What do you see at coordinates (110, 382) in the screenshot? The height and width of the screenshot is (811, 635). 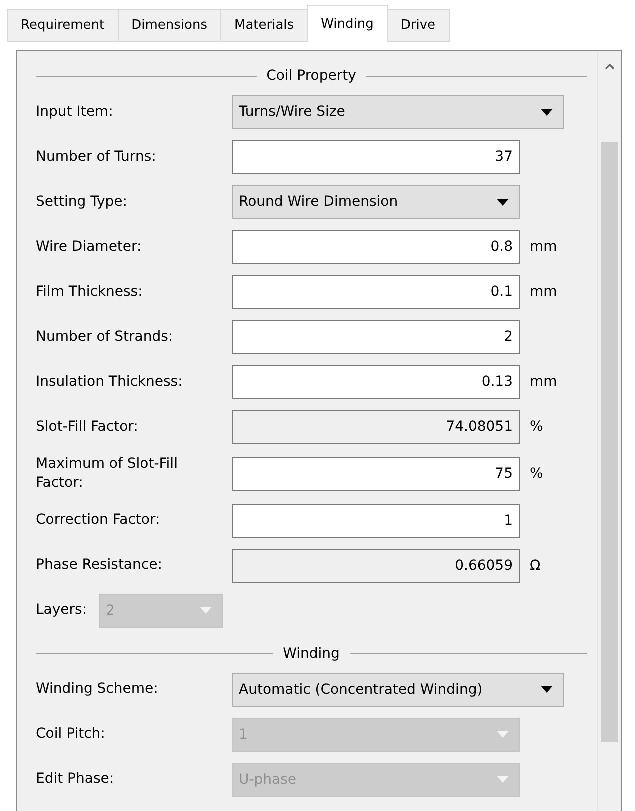 I see `field-label: Insulation Thickness:` at bounding box center [110, 382].